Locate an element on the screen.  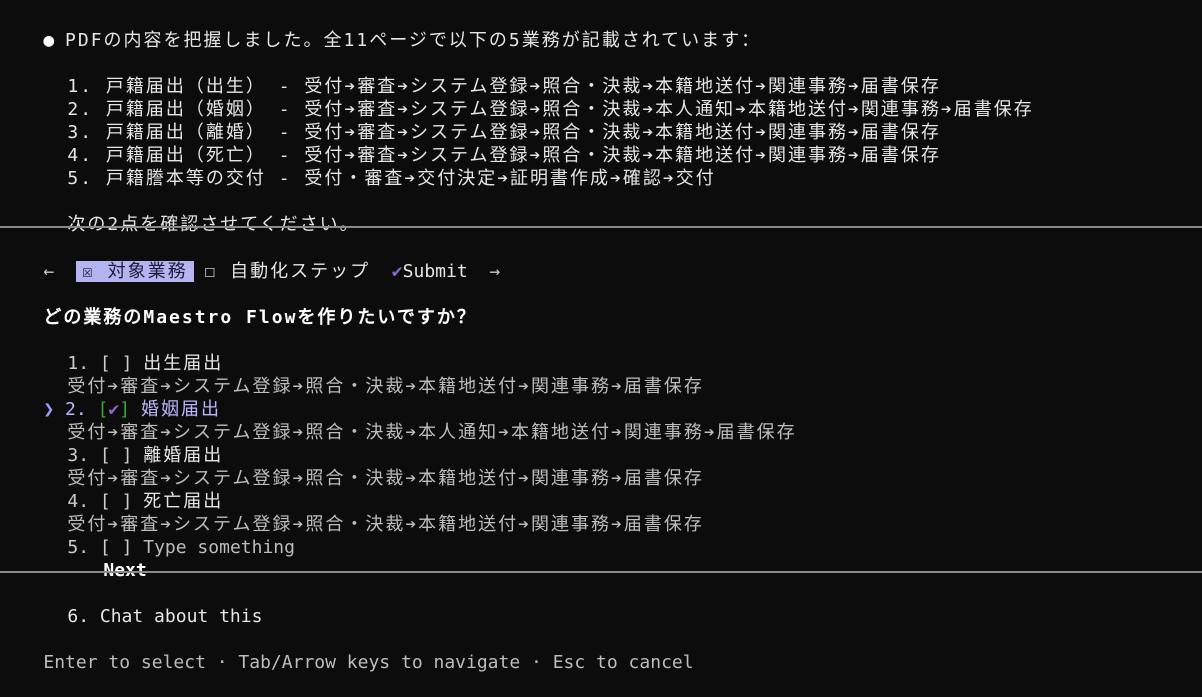
divider-top is located at coordinates (601, 227).